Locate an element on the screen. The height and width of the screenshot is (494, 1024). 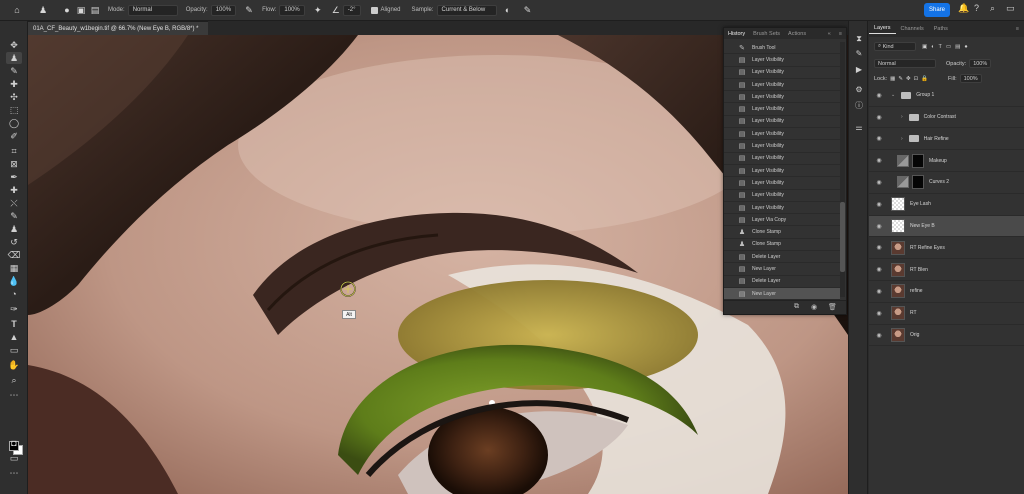
help-icon: ? is located at coordinates (976, 8).